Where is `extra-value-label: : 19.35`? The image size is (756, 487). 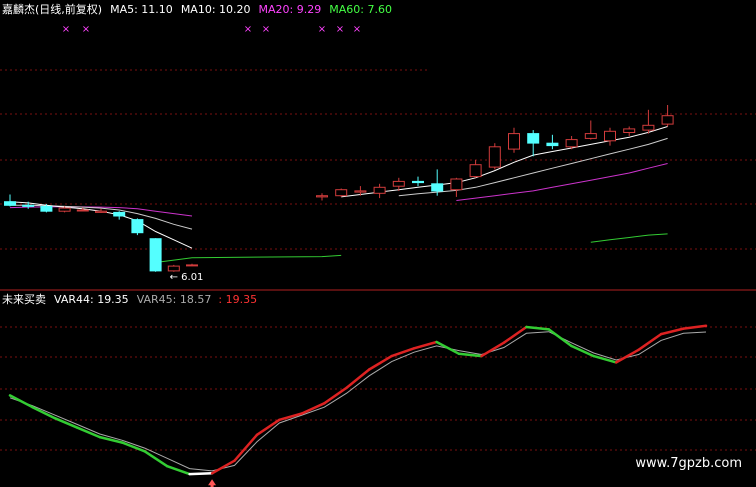
extra-value-label: : 19.35 is located at coordinates (238, 299).